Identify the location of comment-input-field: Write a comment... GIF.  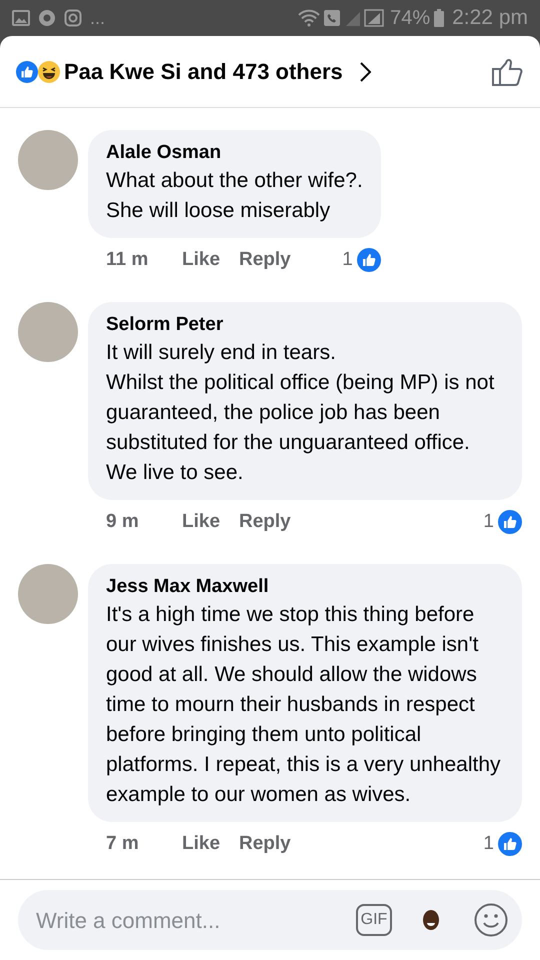
(270, 920).